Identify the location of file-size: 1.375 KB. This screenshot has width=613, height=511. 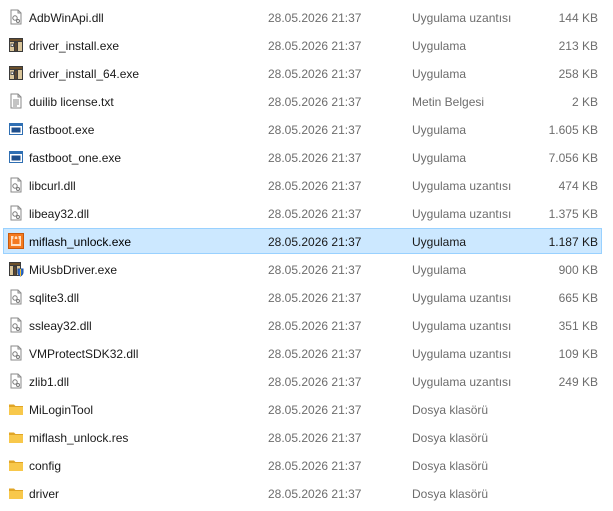
(573, 214).